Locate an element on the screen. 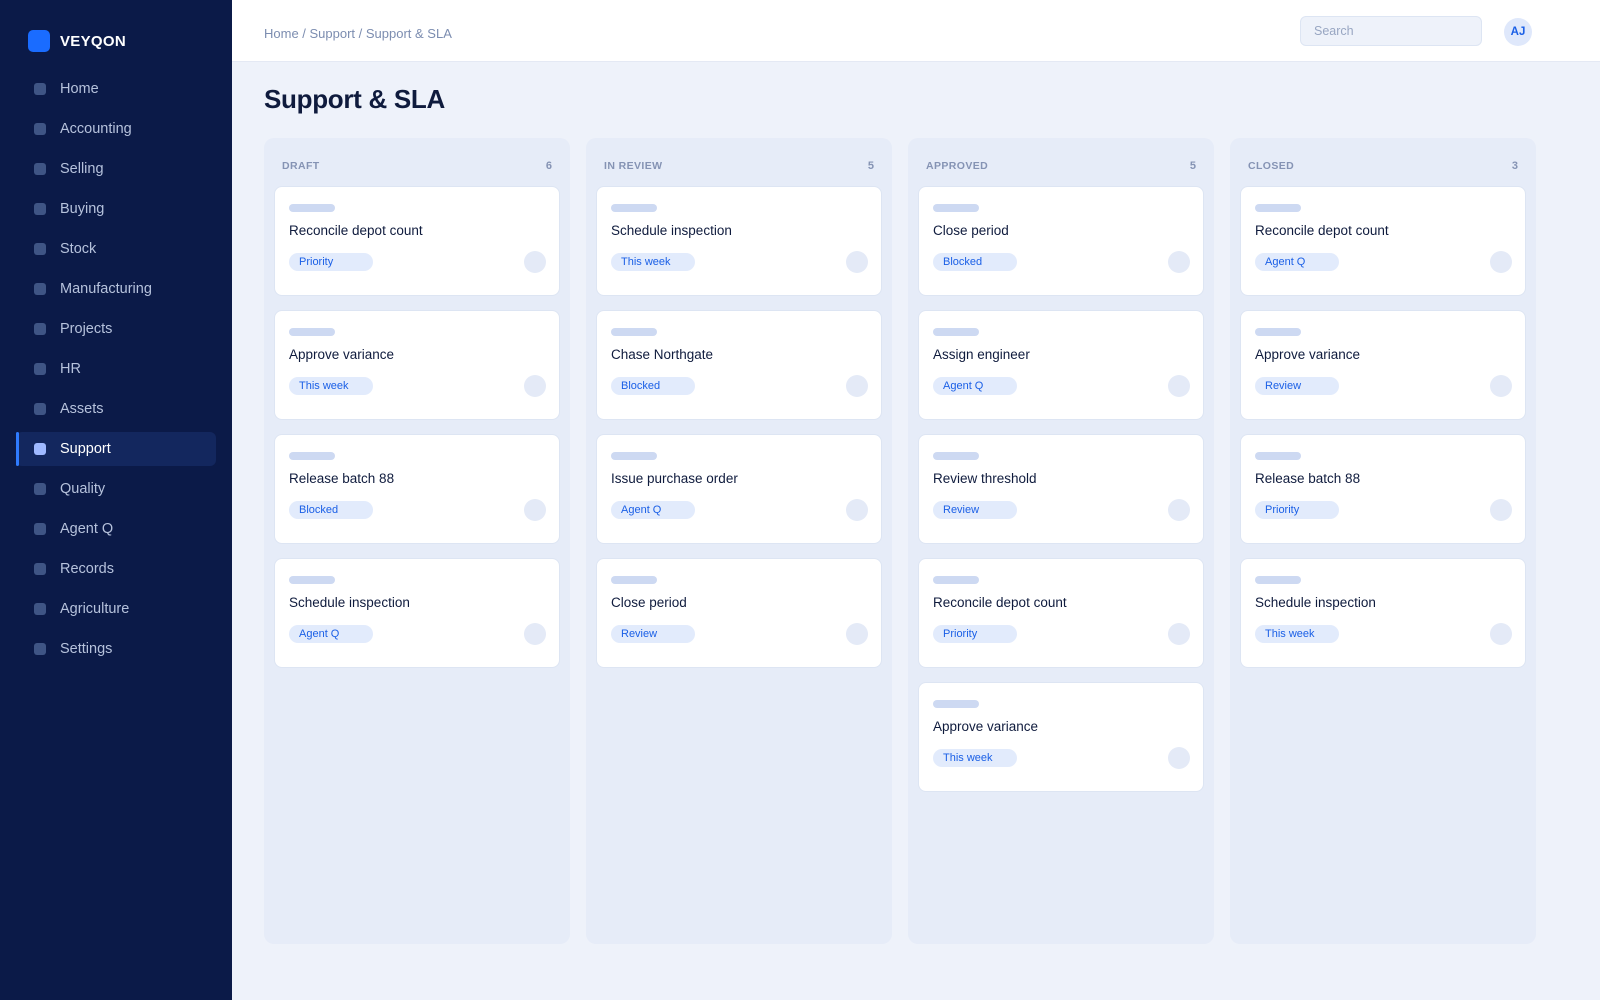  task-card: Chase Northgate Blocked is located at coordinates (739, 365).